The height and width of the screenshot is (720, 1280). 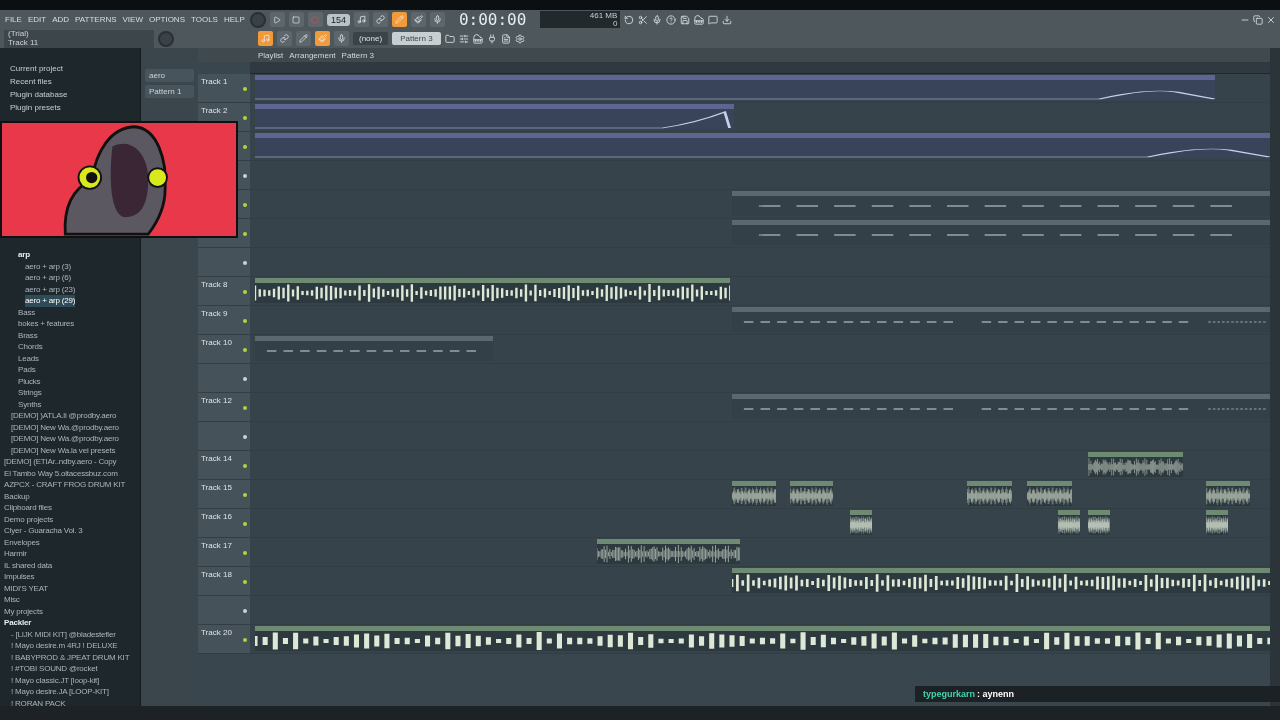 What do you see at coordinates (17, 496) in the screenshot?
I see `browser-folder: Backup` at bounding box center [17, 496].